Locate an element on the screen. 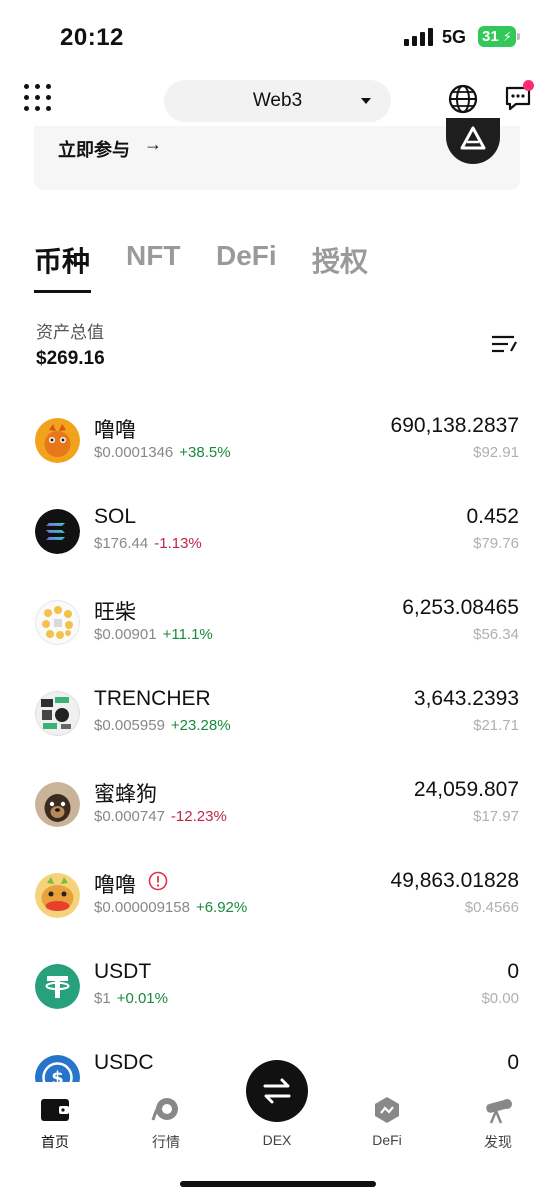  token-name: USDT is located at coordinates (123, 971).